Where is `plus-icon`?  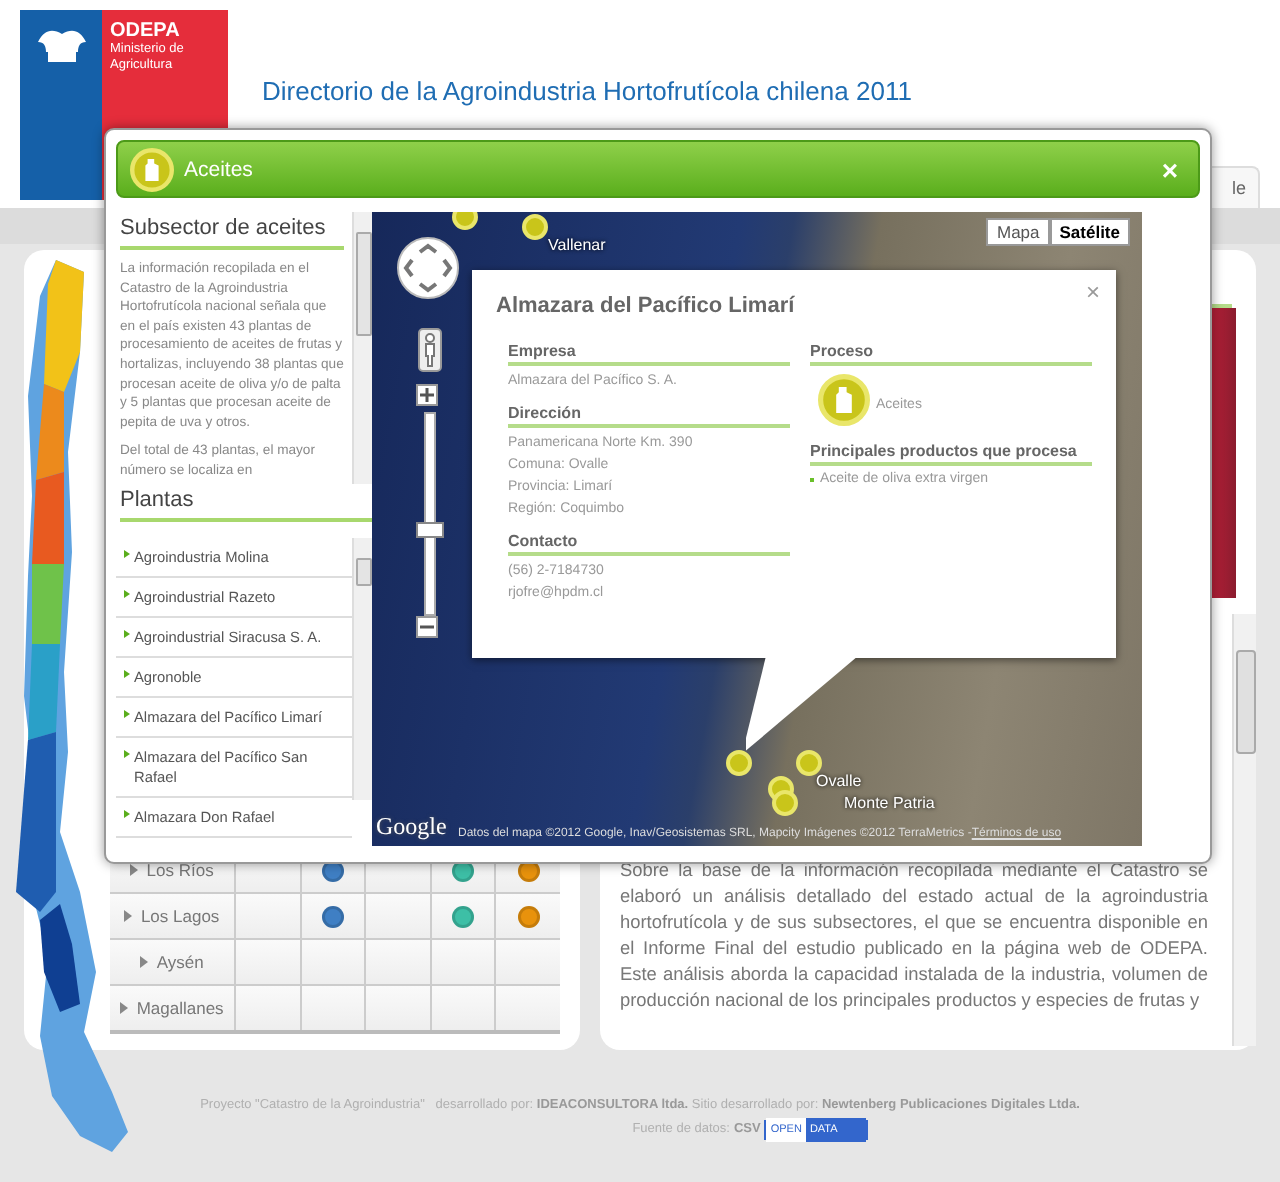
plus-icon is located at coordinates (427, 395).